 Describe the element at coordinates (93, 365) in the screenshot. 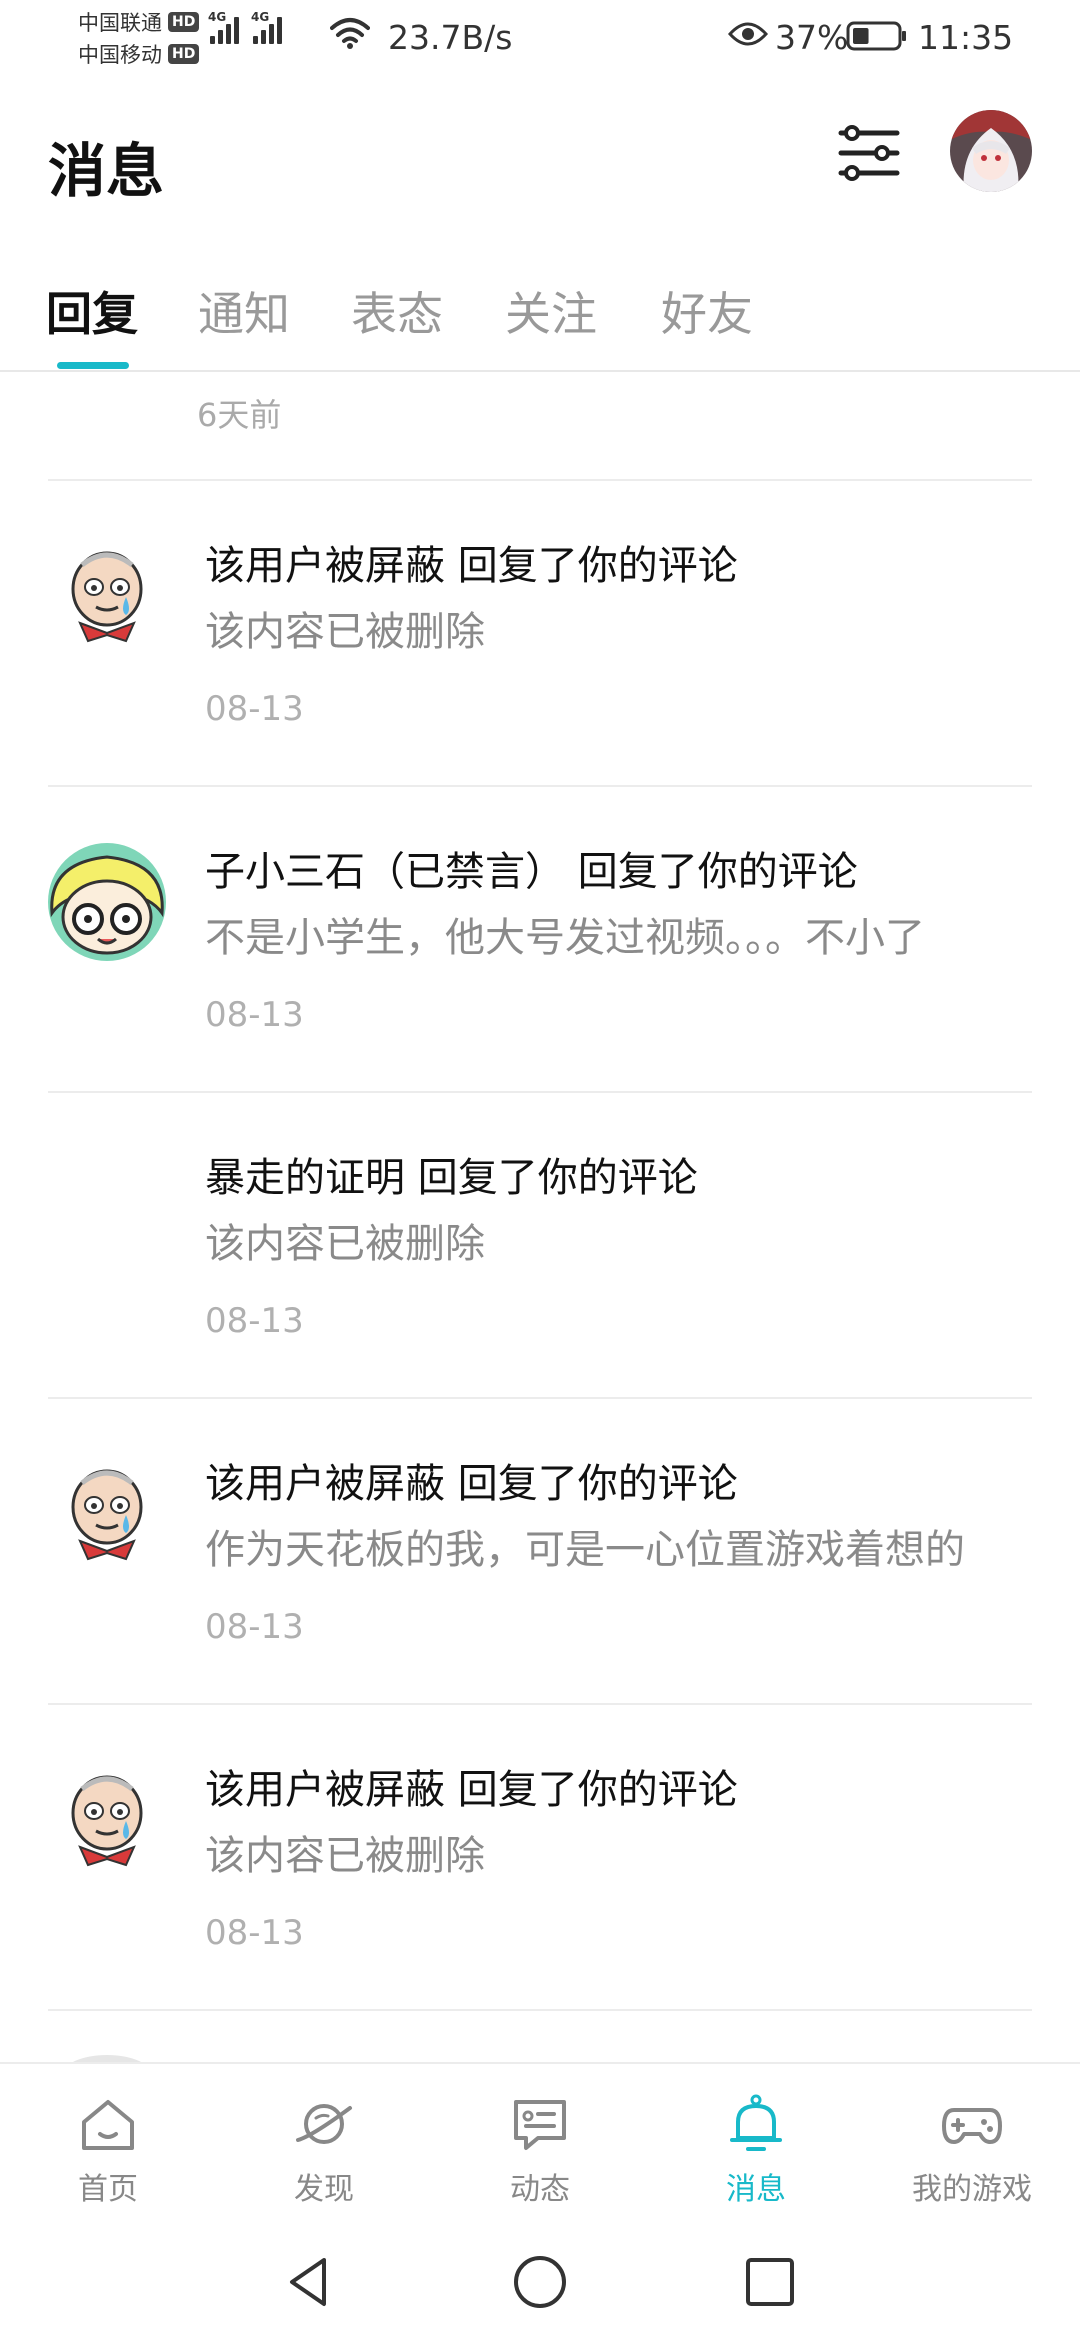

I see `tab-indicator` at that location.